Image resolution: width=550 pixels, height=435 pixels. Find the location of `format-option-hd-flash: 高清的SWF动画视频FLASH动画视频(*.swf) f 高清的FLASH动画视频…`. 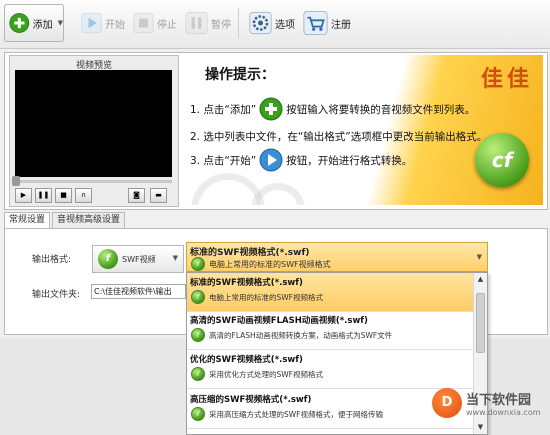

format-option-hd-flash: 高清的SWF动画视频FLASH动画视频(*.swf) f 高清的FLASH动画视频… is located at coordinates (331, 330).